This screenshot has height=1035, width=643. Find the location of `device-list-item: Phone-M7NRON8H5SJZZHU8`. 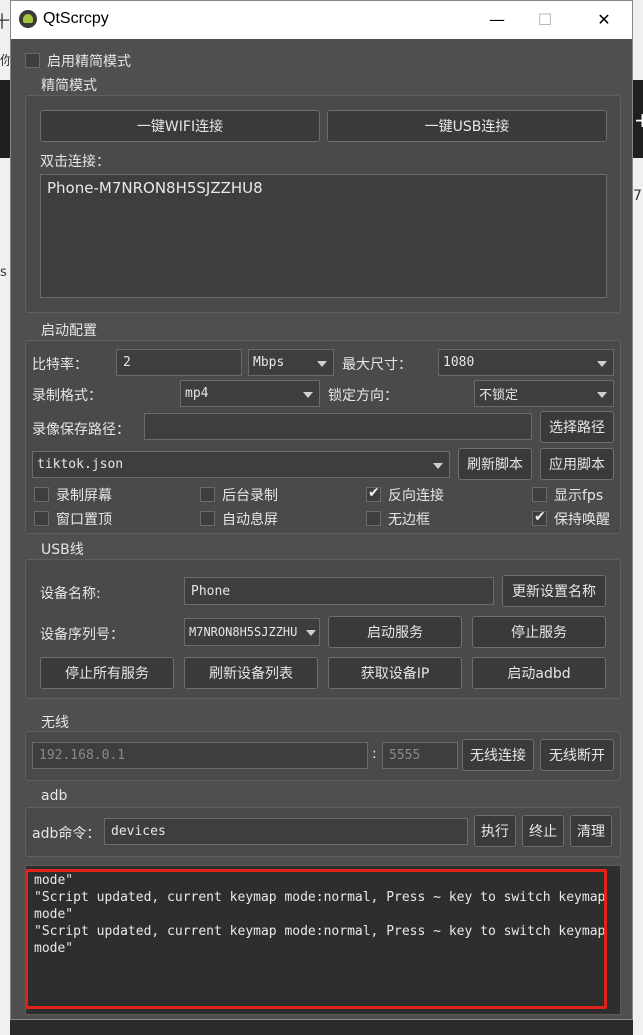

device-list-item: Phone-M7NRON8H5SJZZHU8 is located at coordinates (155, 188).